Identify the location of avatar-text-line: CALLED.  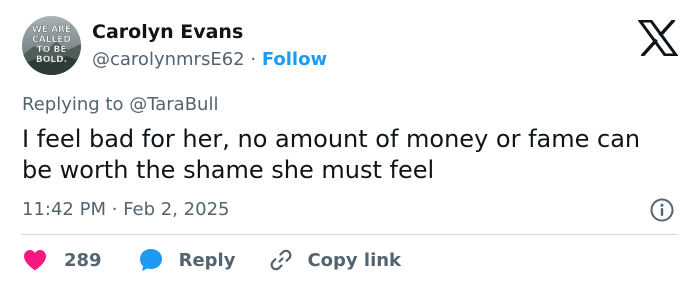
(51, 40).